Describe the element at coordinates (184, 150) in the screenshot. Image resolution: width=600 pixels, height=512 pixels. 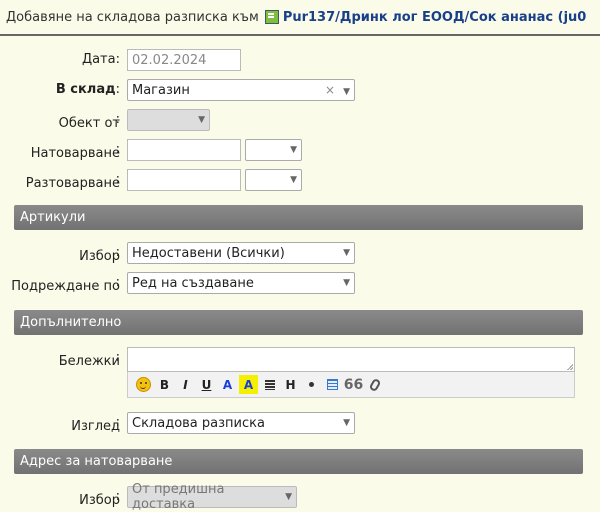
I see `loading-date-input` at that location.